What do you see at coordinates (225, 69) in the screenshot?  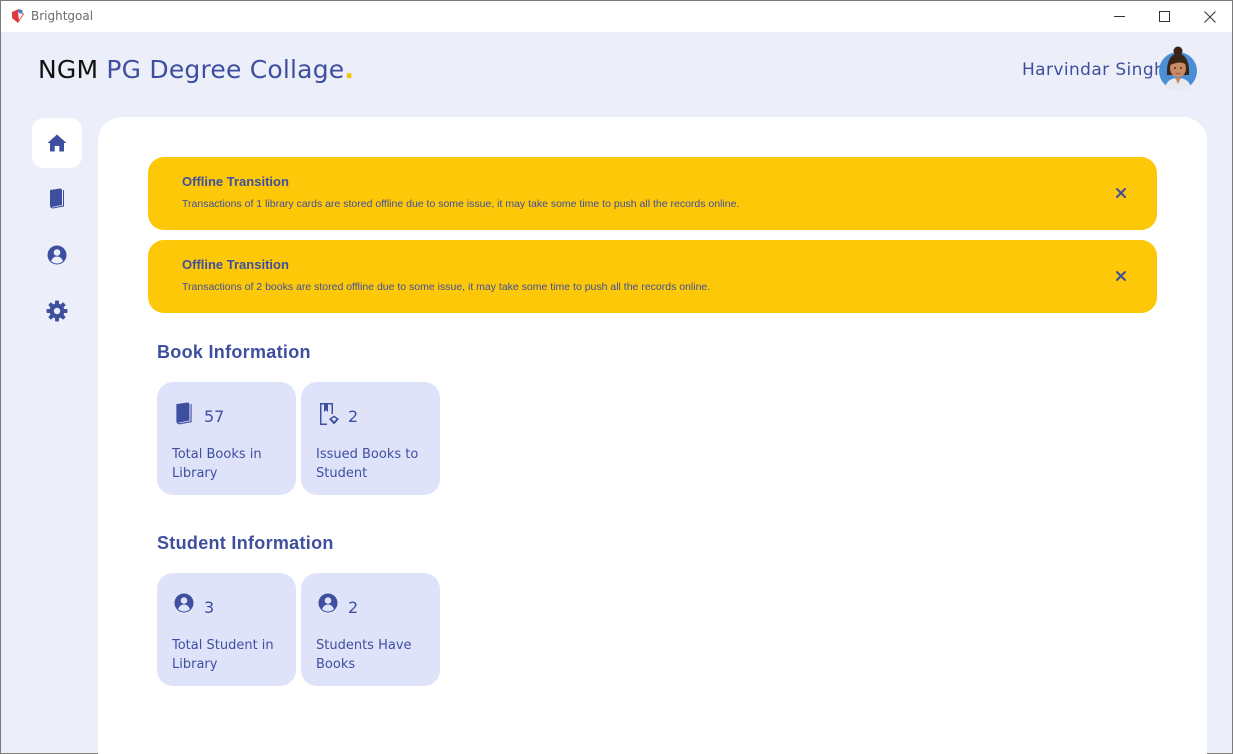 I see `brand-name: PG Degree Collage` at bounding box center [225, 69].